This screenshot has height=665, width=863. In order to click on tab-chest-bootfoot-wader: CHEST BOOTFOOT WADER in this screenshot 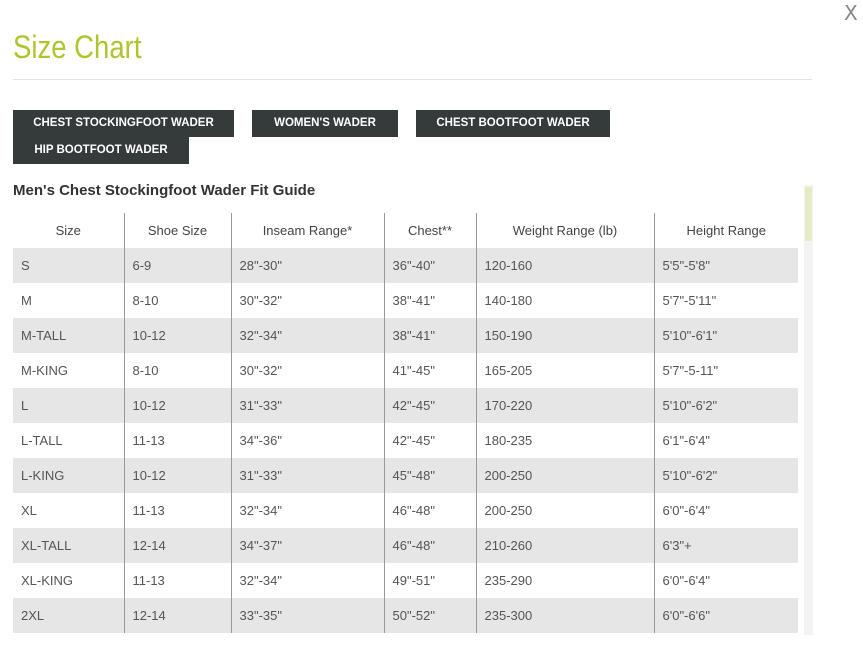, I will do `click(513, 123)`.